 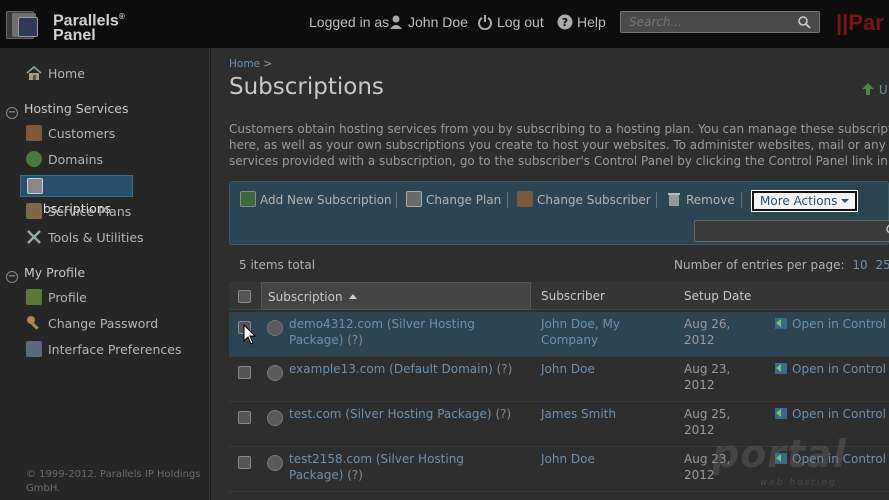 I want to click on help-link: ? Help, so click(x=581, y=22).